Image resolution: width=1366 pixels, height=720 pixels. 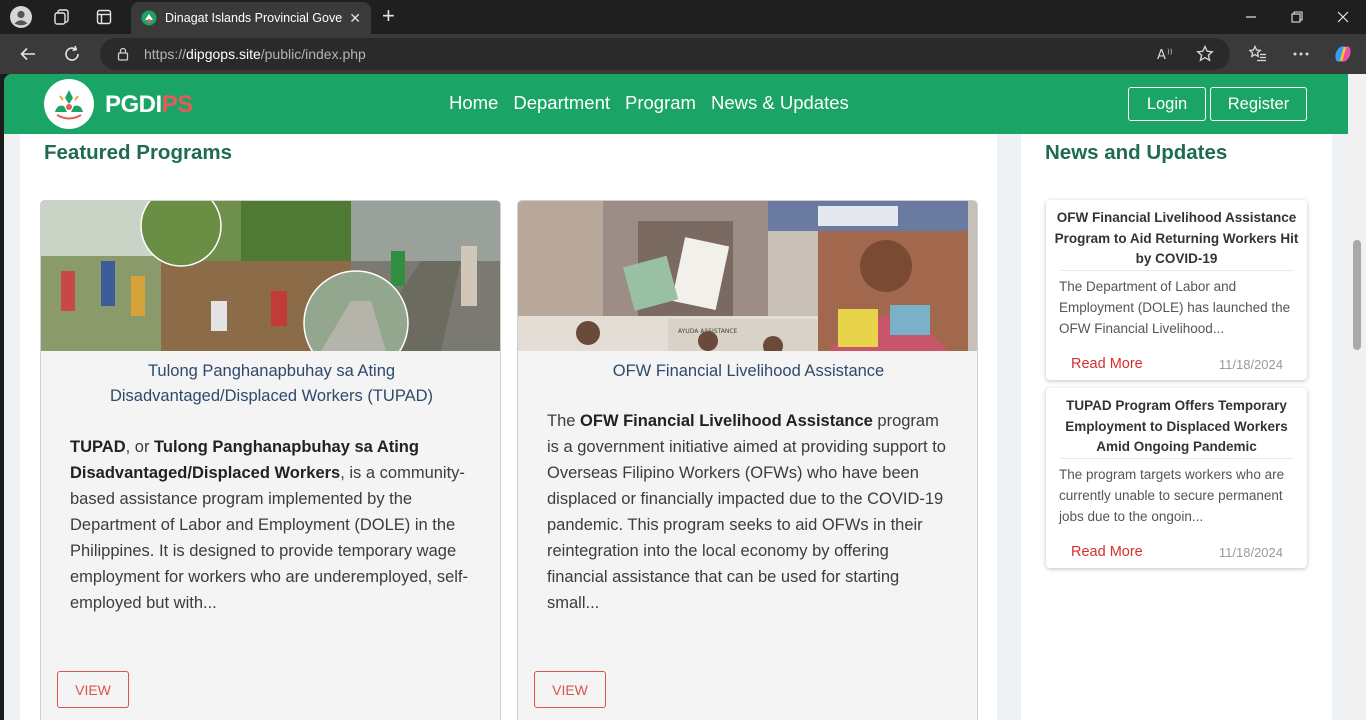 What do you see at coordinates (747, 276) in the screenshot?
I see `ofw-photo-collage: AYUDA ASSISTANCE` at bounding box center [747, 276].